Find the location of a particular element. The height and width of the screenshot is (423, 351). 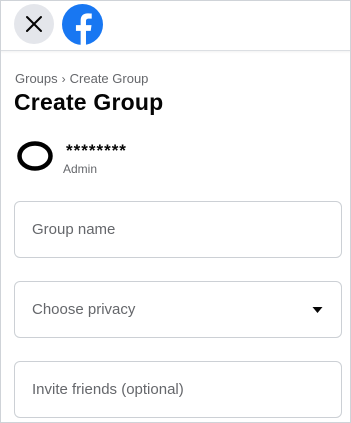

group-name-field is located at coordinates (178, 229).